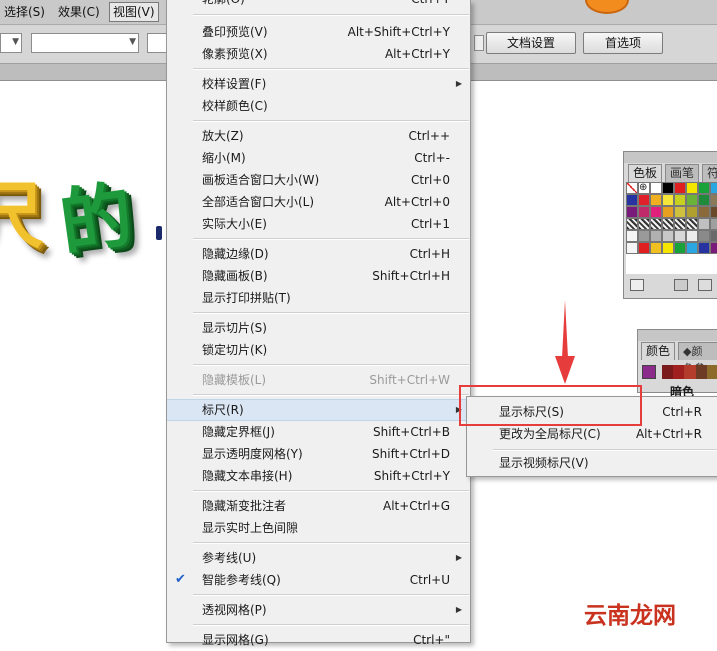  I want to click on tab-brushes: 画笔, so click(682, 173).